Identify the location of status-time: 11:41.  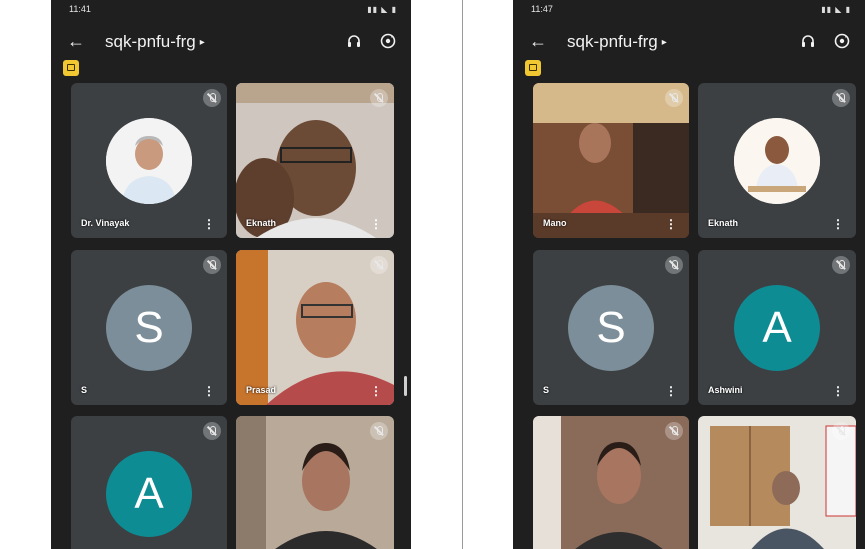
(80, 9).